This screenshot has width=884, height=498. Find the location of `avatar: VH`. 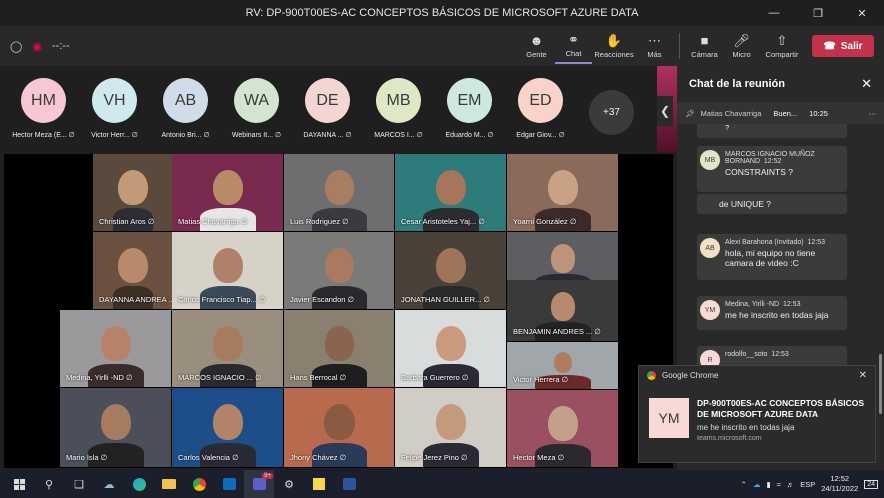

avatar: VH is located at coordinates (114, 100).